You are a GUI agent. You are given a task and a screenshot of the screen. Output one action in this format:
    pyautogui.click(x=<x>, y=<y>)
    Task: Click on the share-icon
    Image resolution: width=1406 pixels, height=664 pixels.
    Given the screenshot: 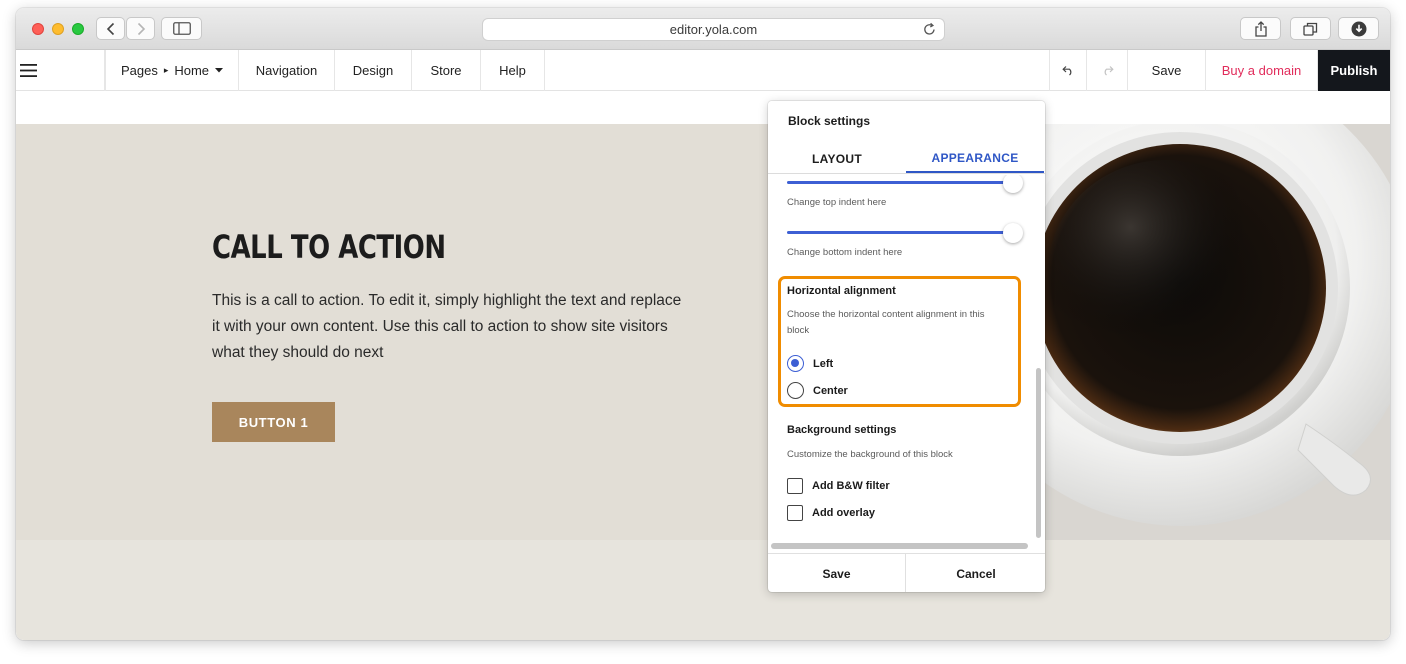 What is the action you would take?
    pyautogui.click(x=1260, y=28)
    